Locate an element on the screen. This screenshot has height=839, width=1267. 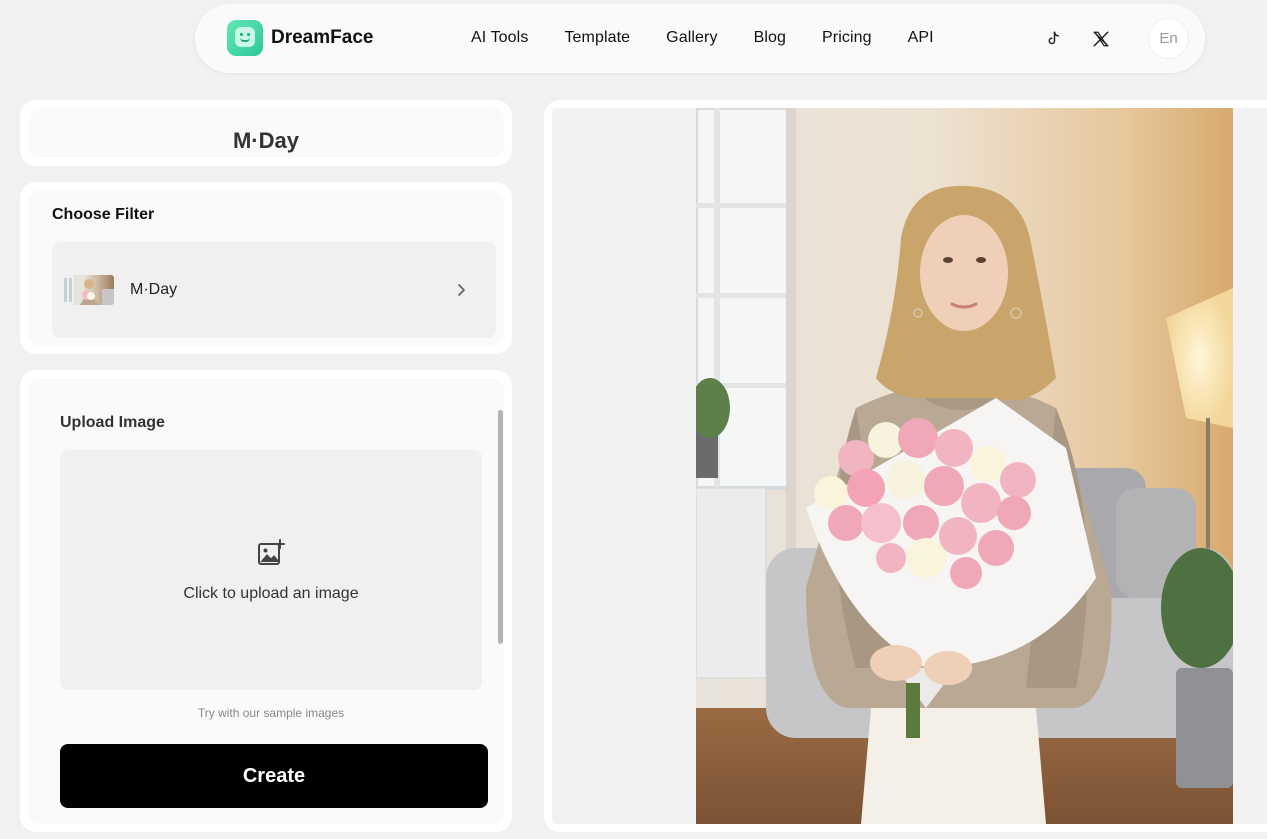
upload-instruction: Click to upload an image is located at coordinates (271, 593).